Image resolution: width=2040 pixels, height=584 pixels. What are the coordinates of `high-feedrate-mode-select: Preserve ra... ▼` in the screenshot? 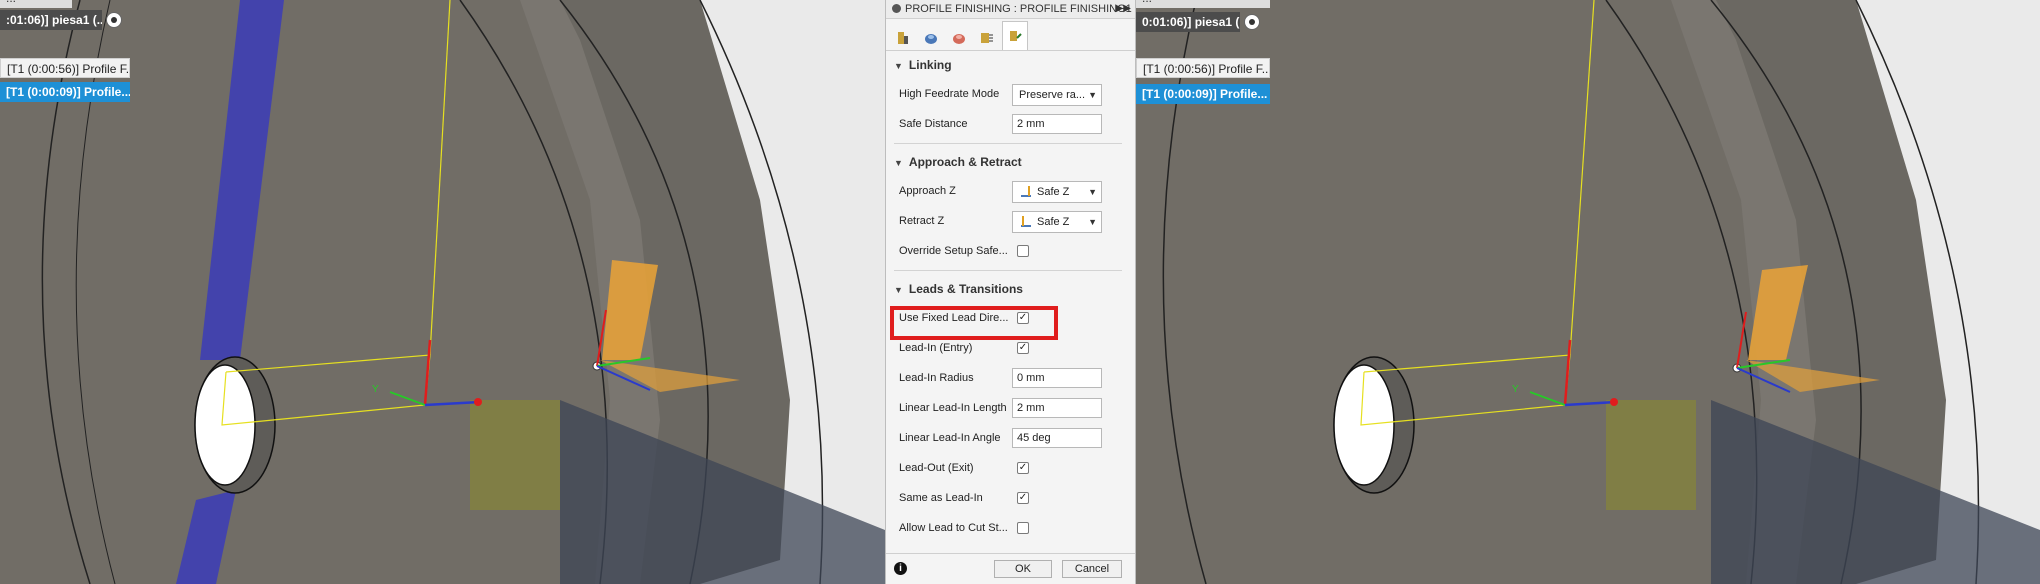 It's located at (1057, 95).